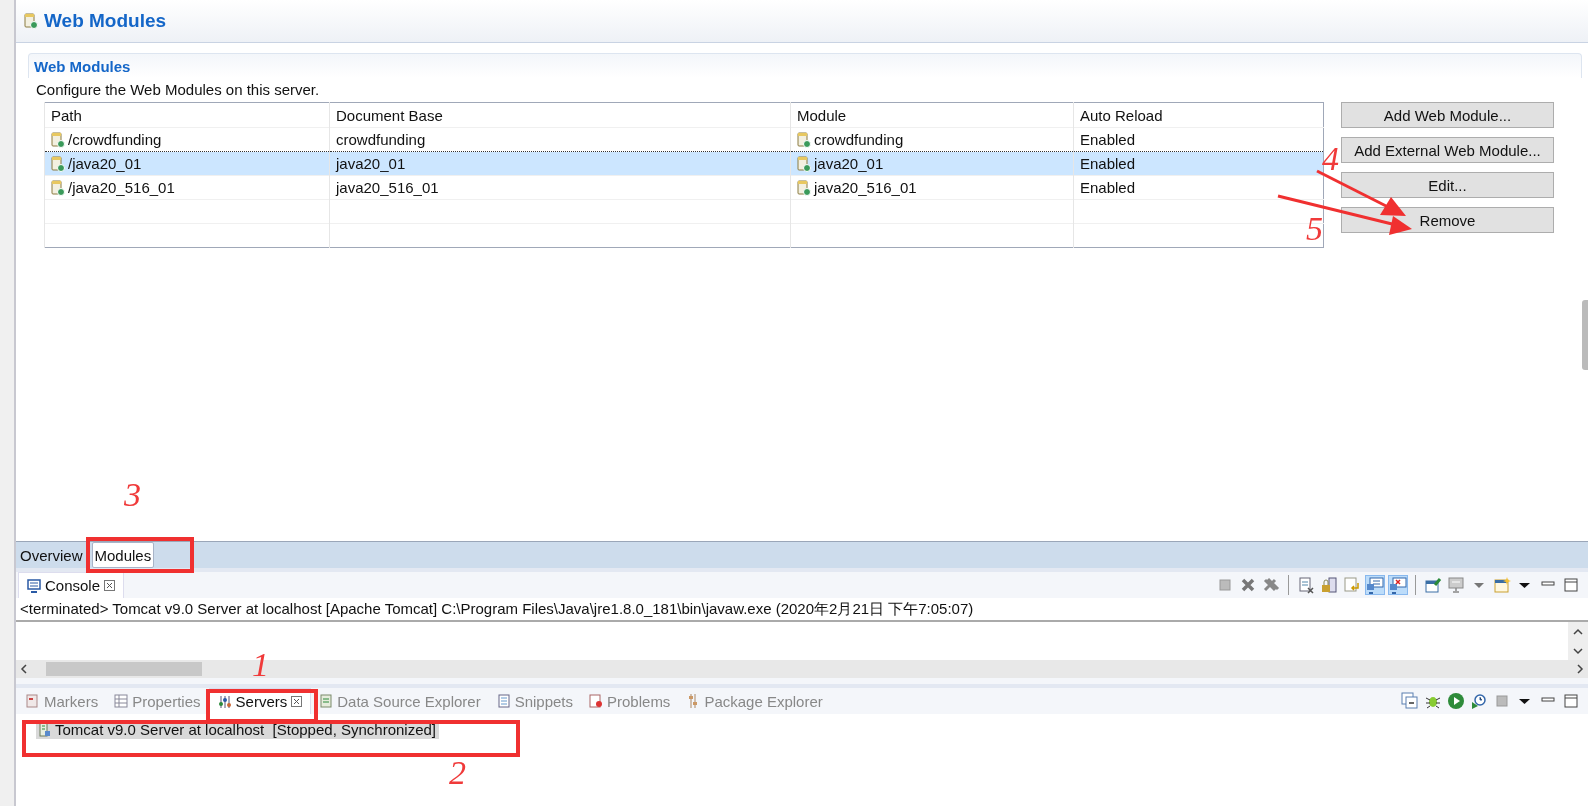 The width and height of the screenshot is (1588, 806). I want to click on tab-label: Data Source Explorer, so click(409, 701).